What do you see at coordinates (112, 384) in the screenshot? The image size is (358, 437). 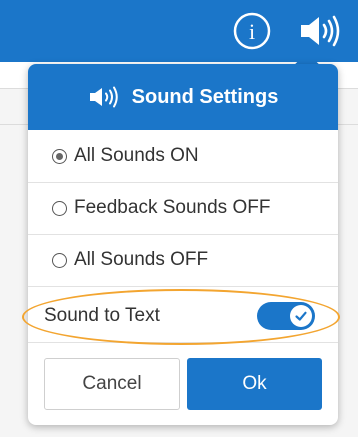 I see `cancel-button: Cancel` at bounding box center [112, 384].